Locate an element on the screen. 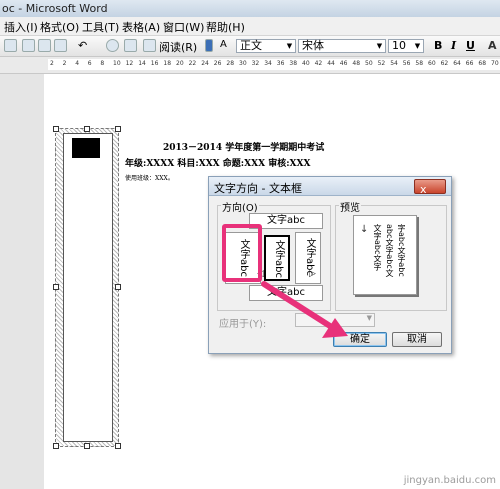 This screenshot has width=500, height=489. arrow-annotation is located at coordinates (304, 309).